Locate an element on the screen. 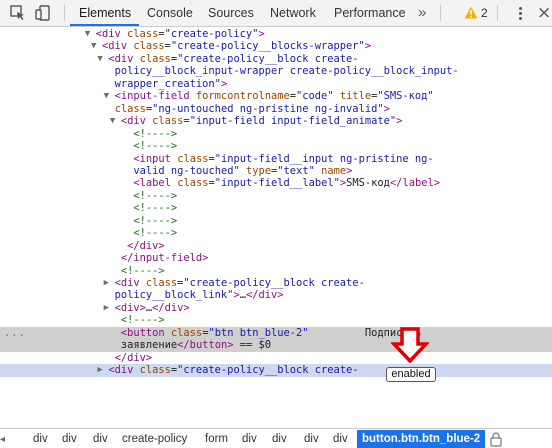 The height and width of the screenshot is (448, 552). markup-token is located at coordinates (340, 333).